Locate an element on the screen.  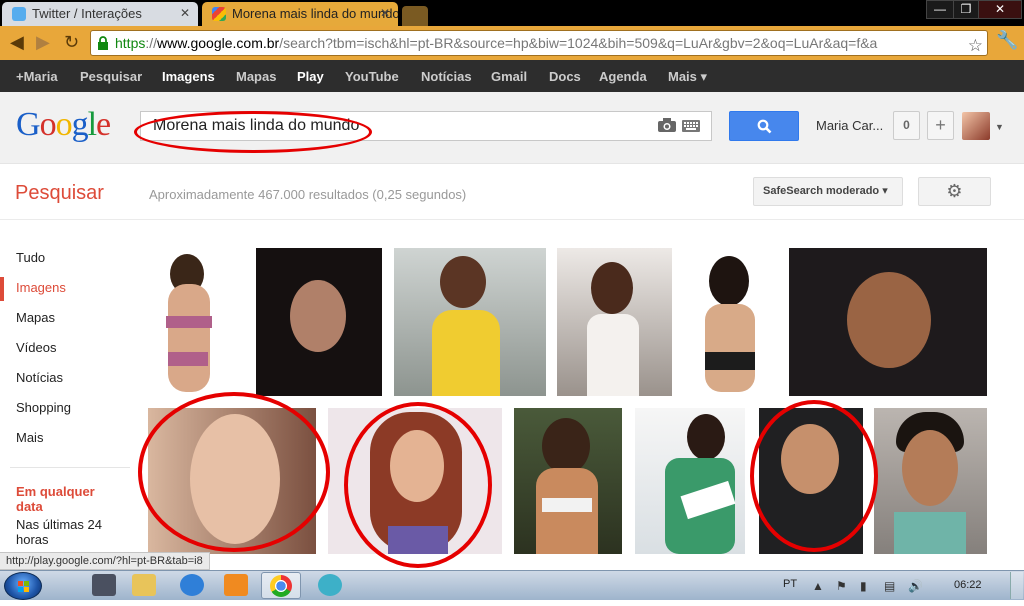
avatar is located at coordinates (976, 126).